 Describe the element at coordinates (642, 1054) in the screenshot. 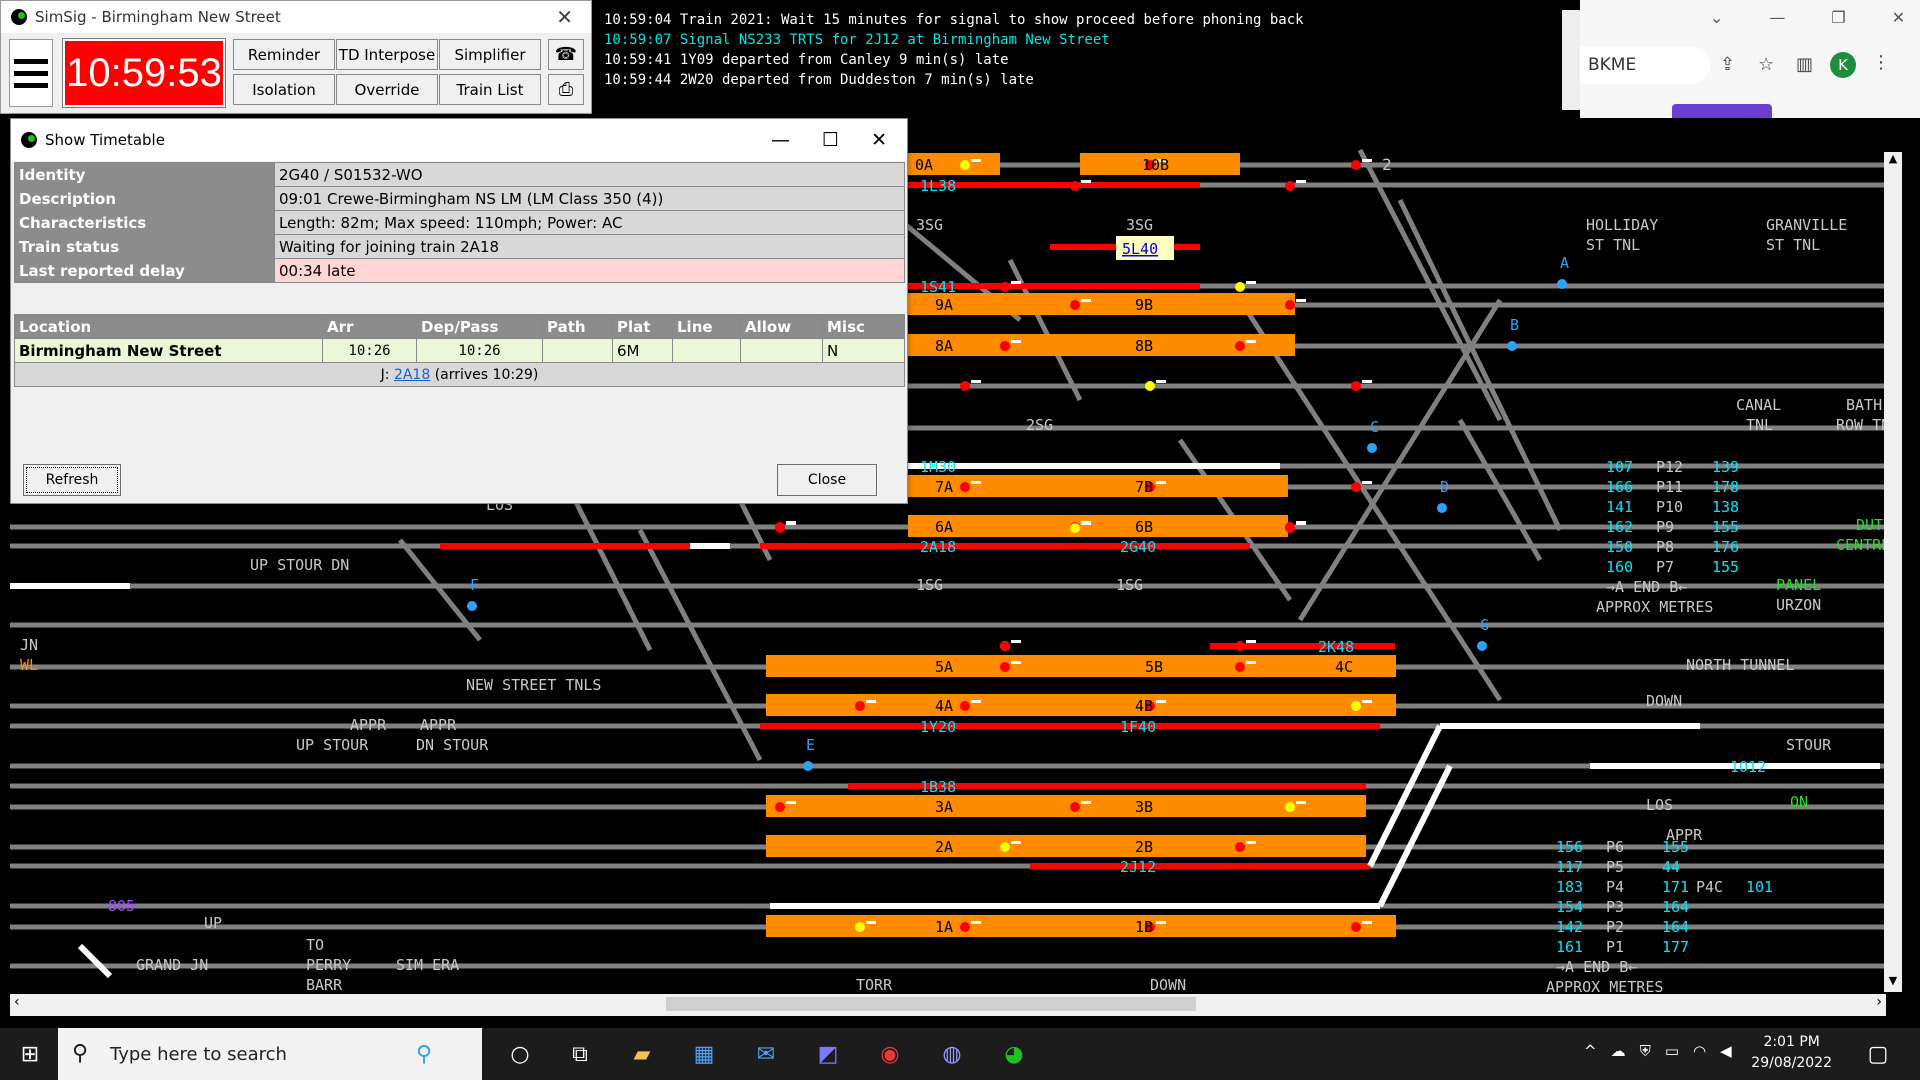

I see `file-explorer-icon: ▰` at that location.